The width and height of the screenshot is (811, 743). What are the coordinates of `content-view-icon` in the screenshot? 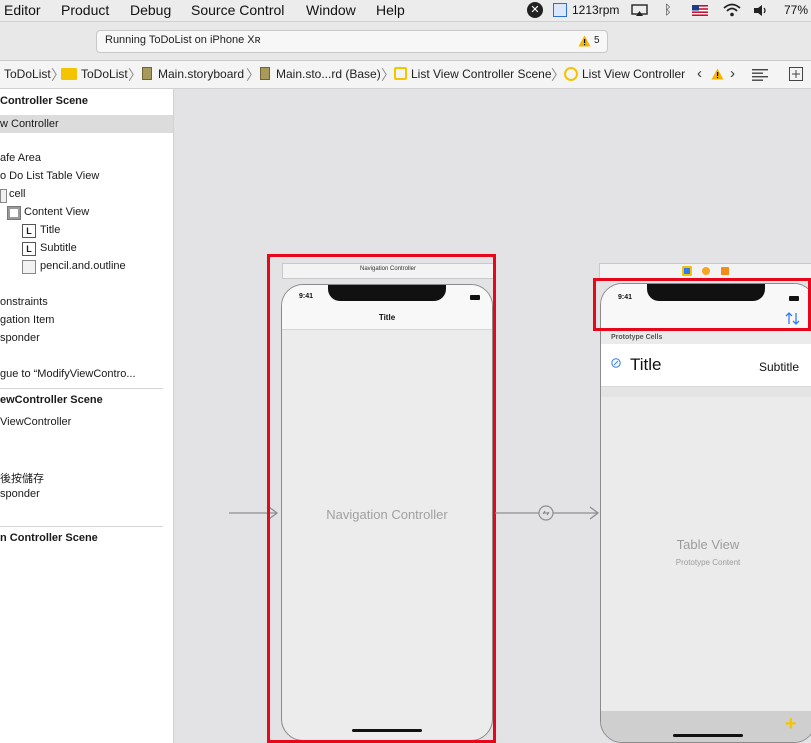 It's located at (14, 213).